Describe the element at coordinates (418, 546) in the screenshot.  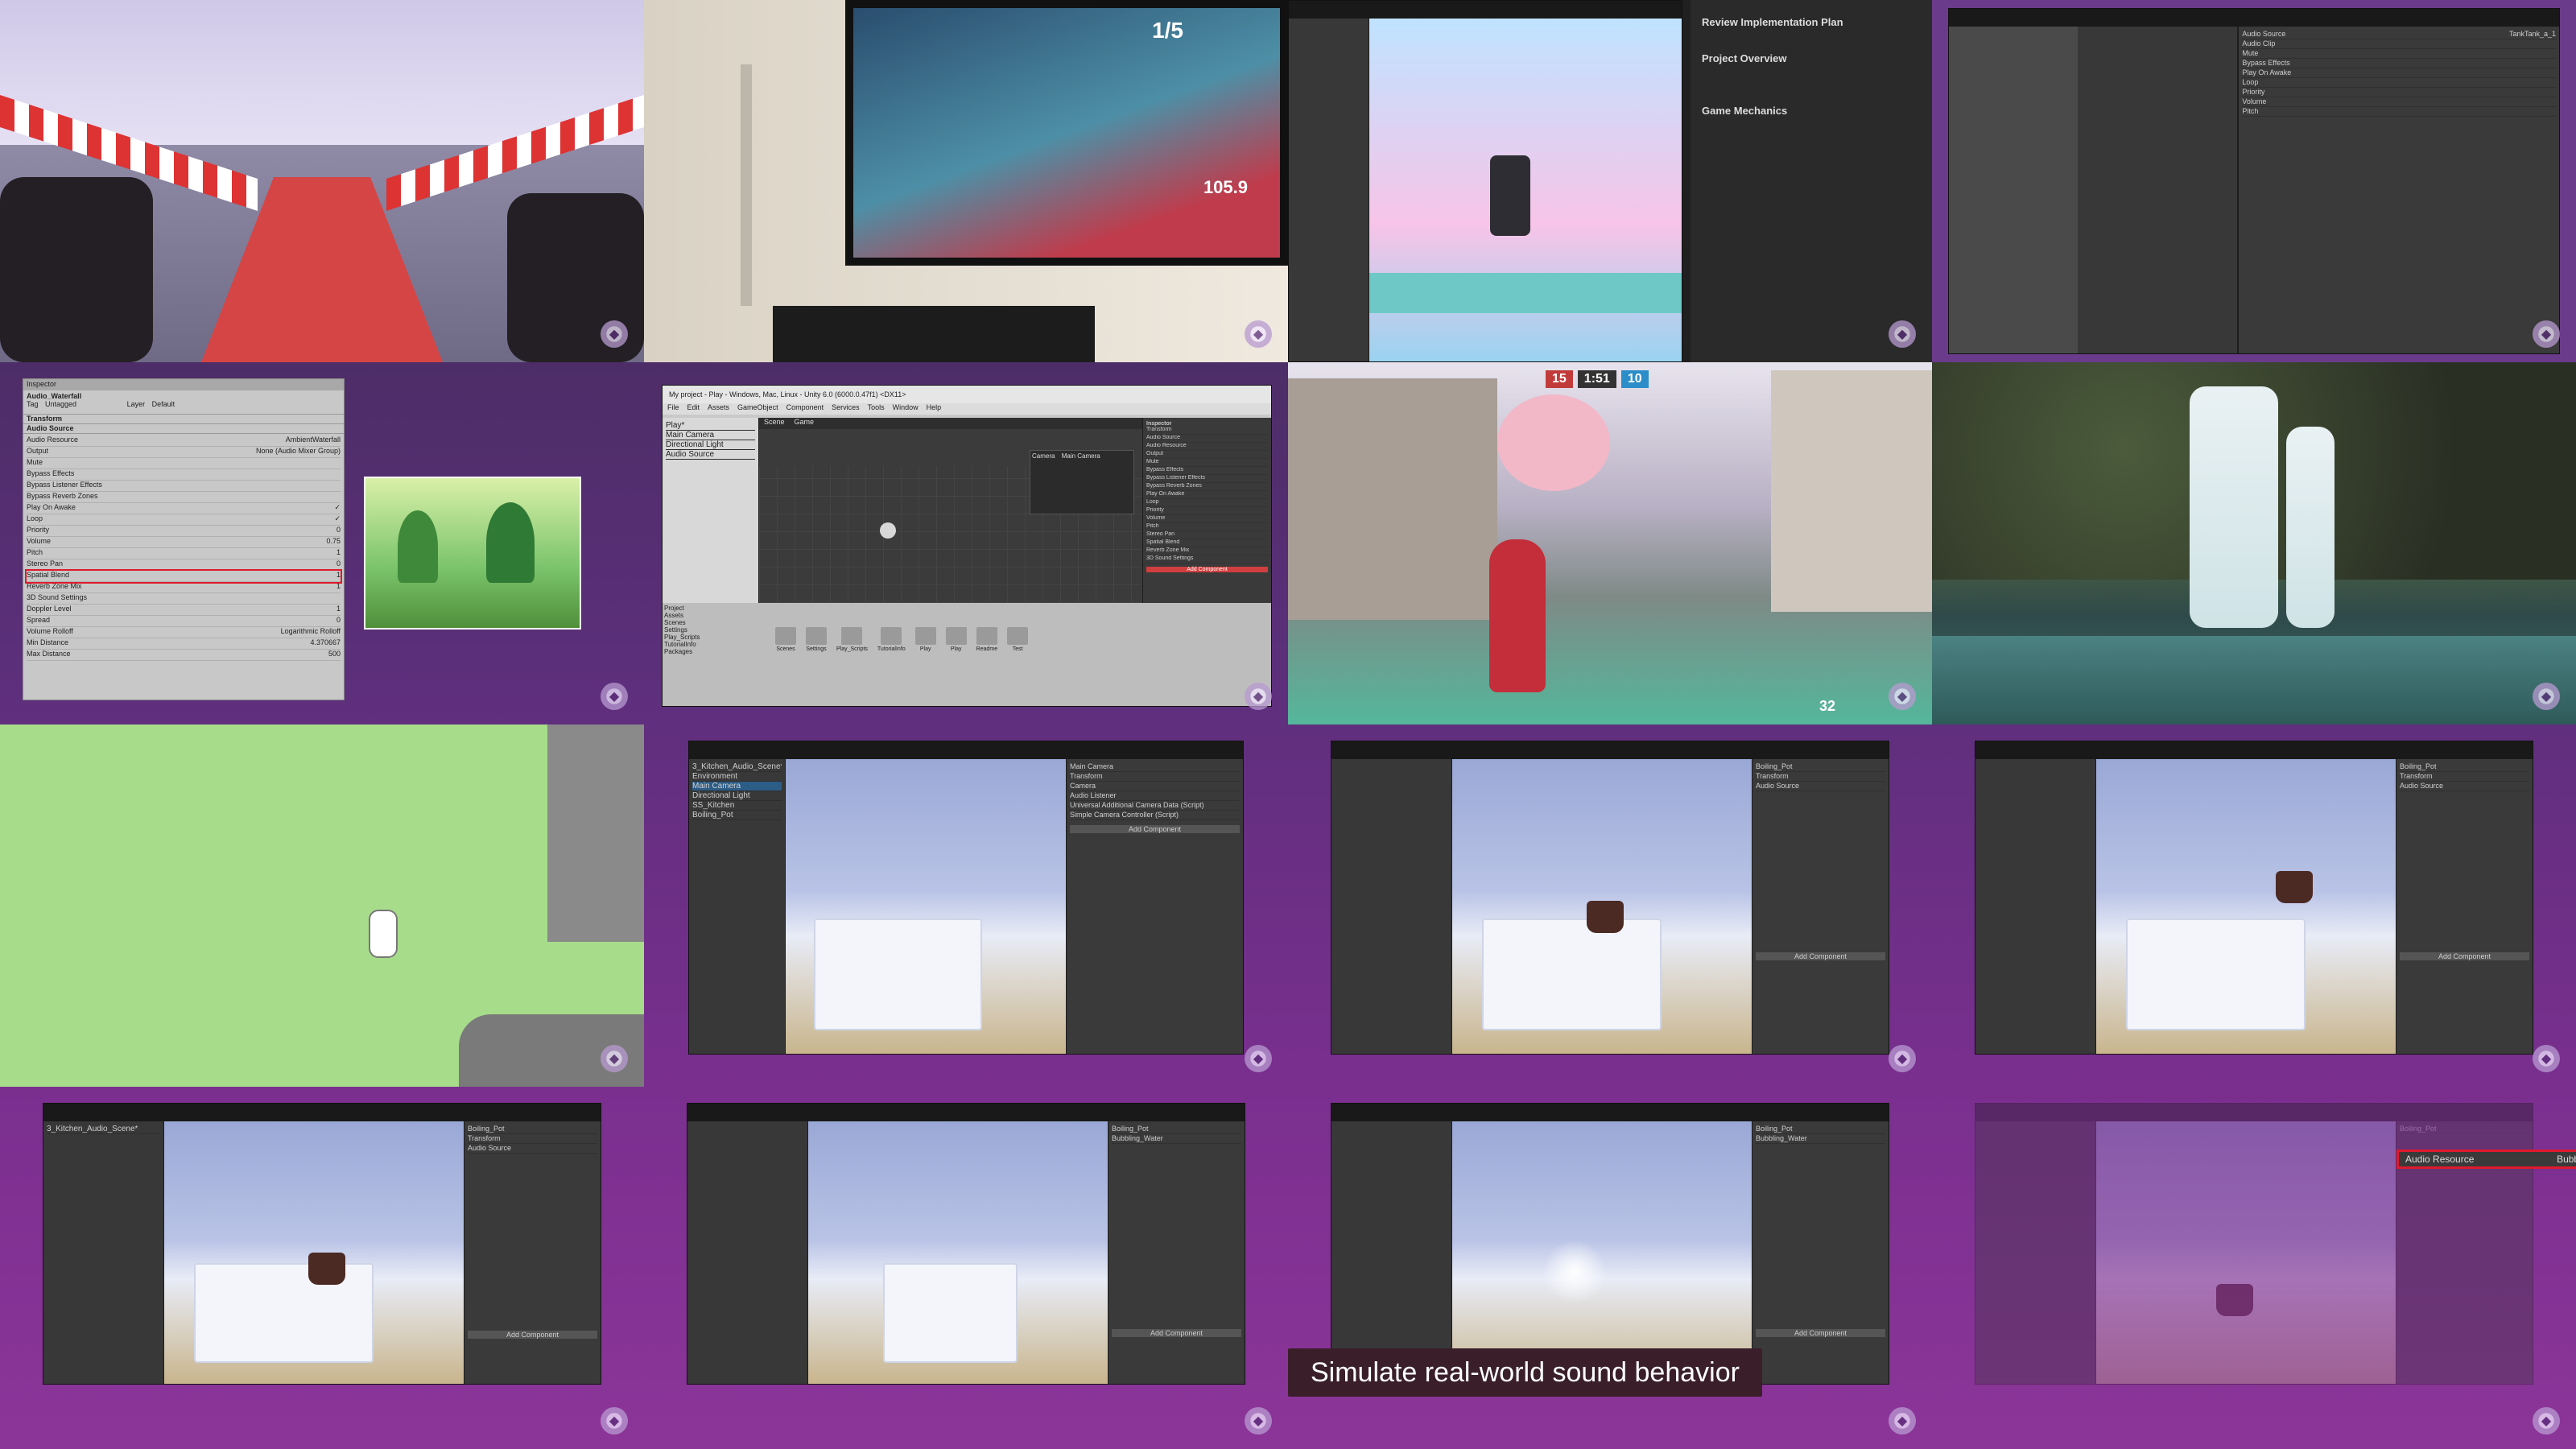
I see `tree` at that location.